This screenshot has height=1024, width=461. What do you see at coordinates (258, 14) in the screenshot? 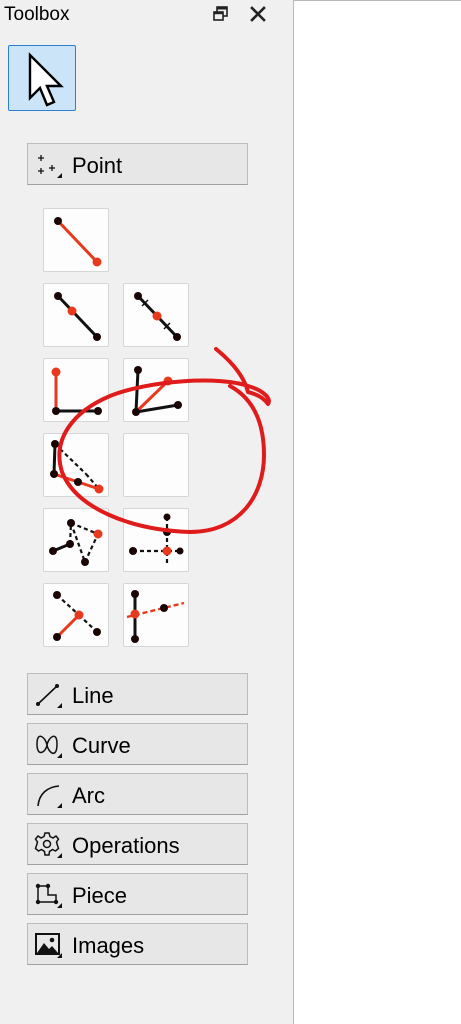
I see `close-icon` at bounding box center [258, 14].